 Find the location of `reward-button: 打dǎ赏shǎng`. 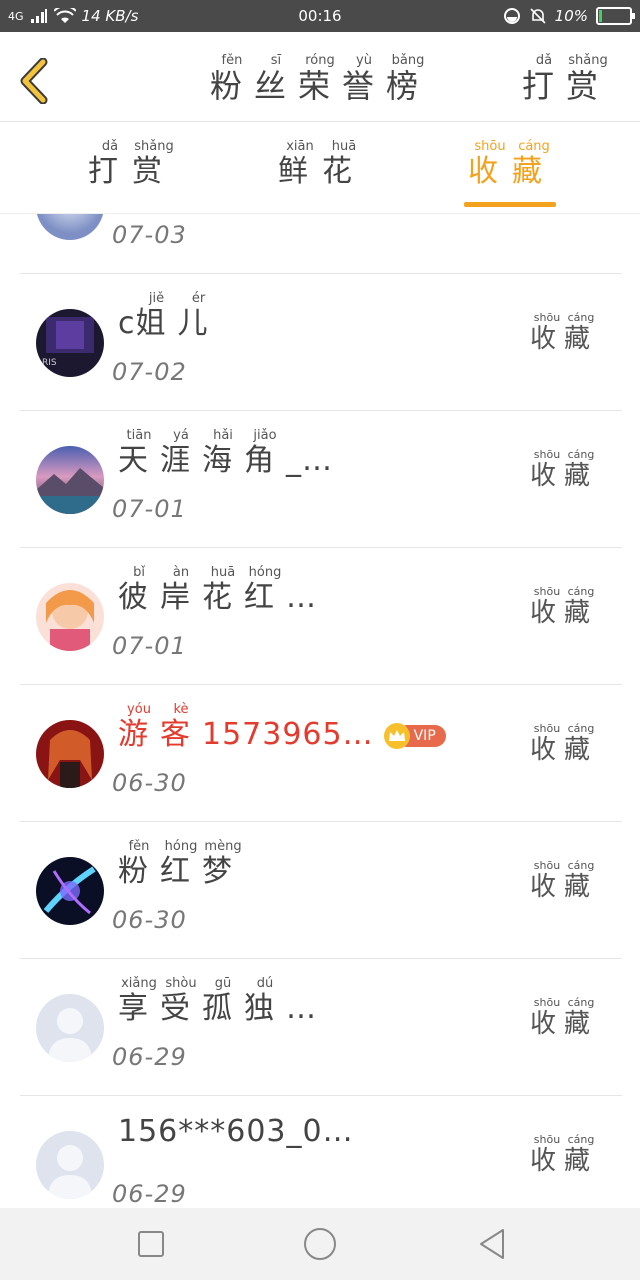

reward-button: 打dǎ赏shǎng is located at coordinates (565, 80).